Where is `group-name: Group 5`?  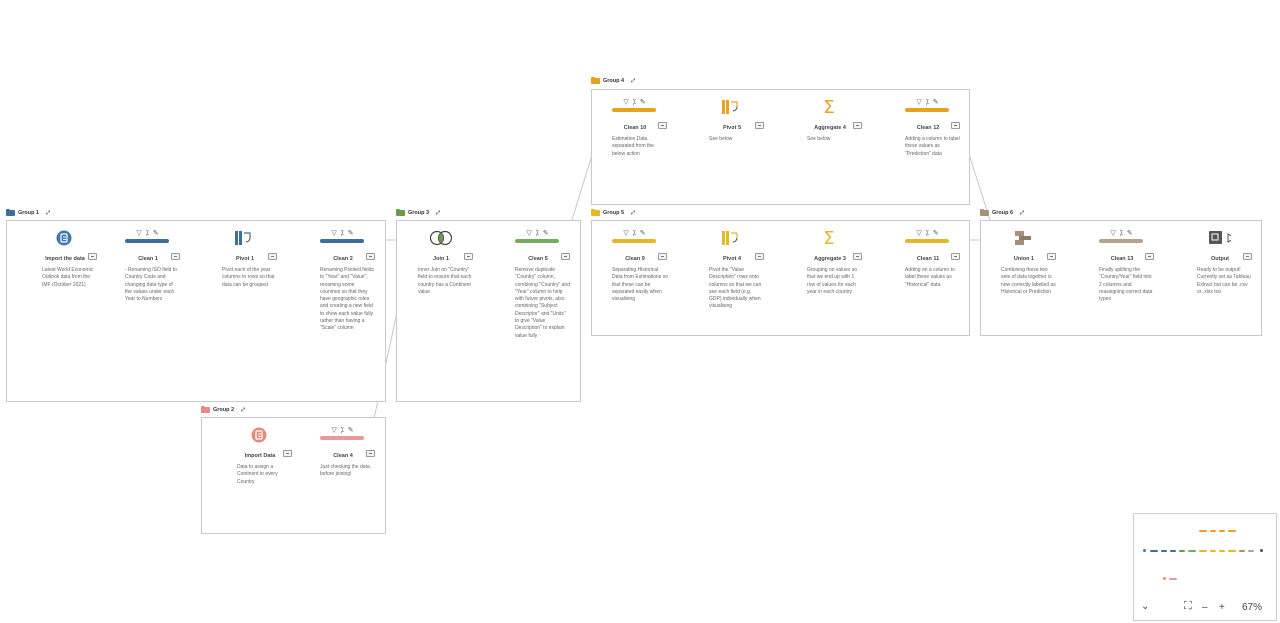
group-name: Group 5 is located at coordinates (614, 213).